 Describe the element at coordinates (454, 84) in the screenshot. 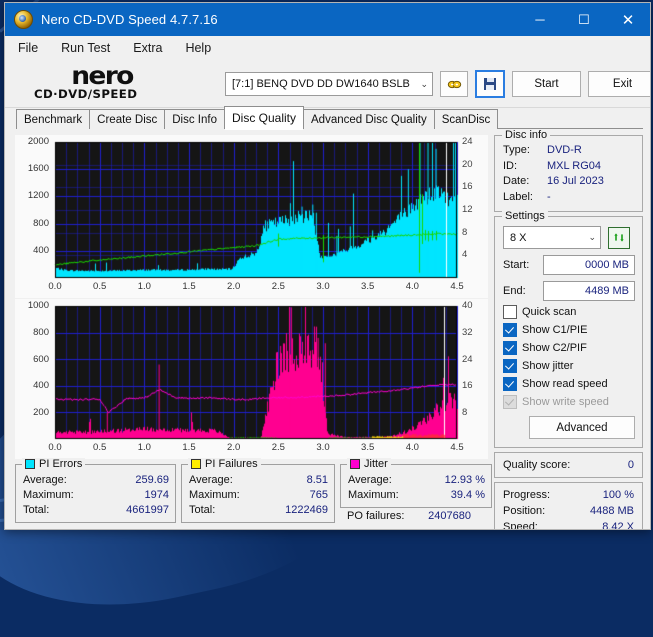

I see `speed-settings-button` at that location.